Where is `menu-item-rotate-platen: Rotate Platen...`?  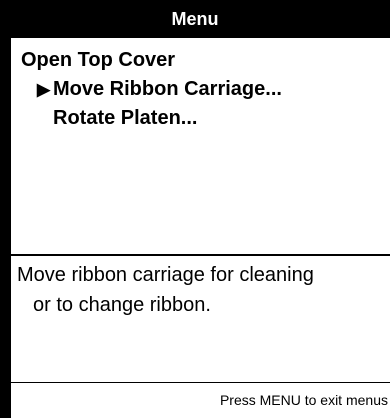
menu-item-rotate-platen: Rotate Platen... is located at coordinates (125, 118).